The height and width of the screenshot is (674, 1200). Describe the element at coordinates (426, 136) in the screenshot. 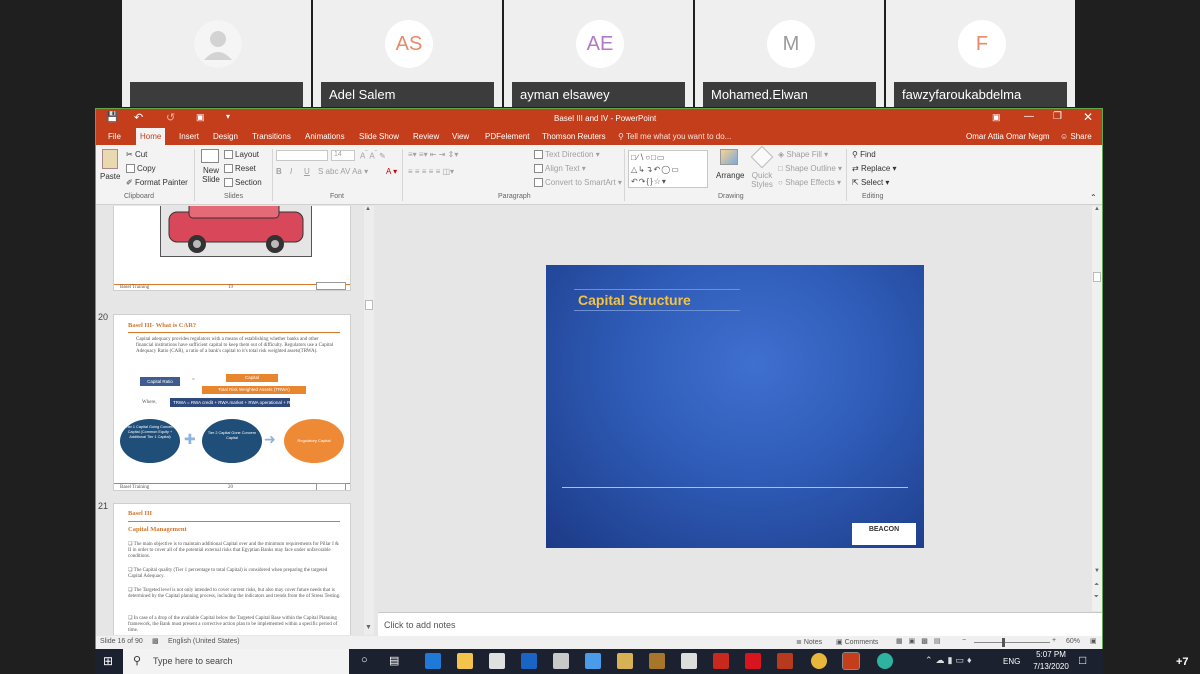

I see `tab-review: Review` at that location.